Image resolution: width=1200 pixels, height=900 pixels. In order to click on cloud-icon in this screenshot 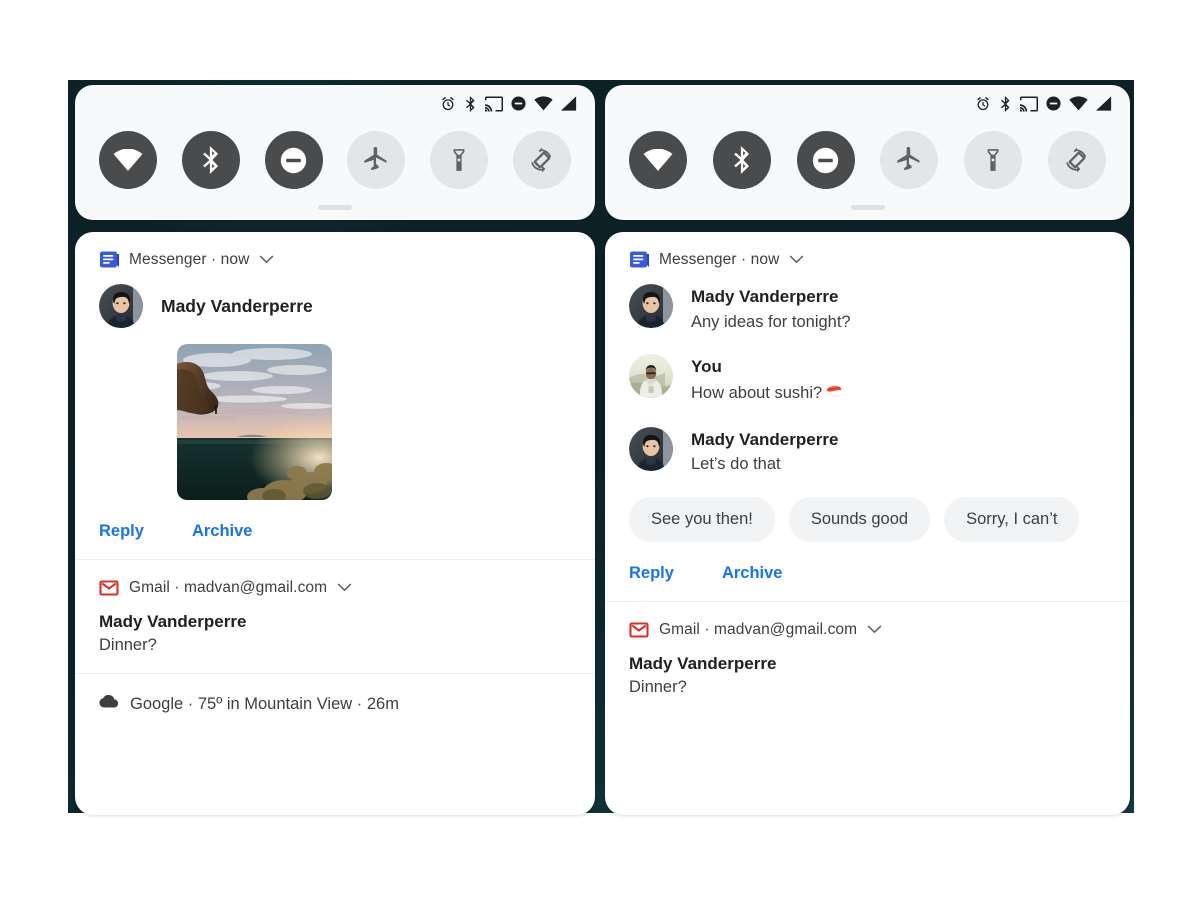, I will do `click(109, 704)`.